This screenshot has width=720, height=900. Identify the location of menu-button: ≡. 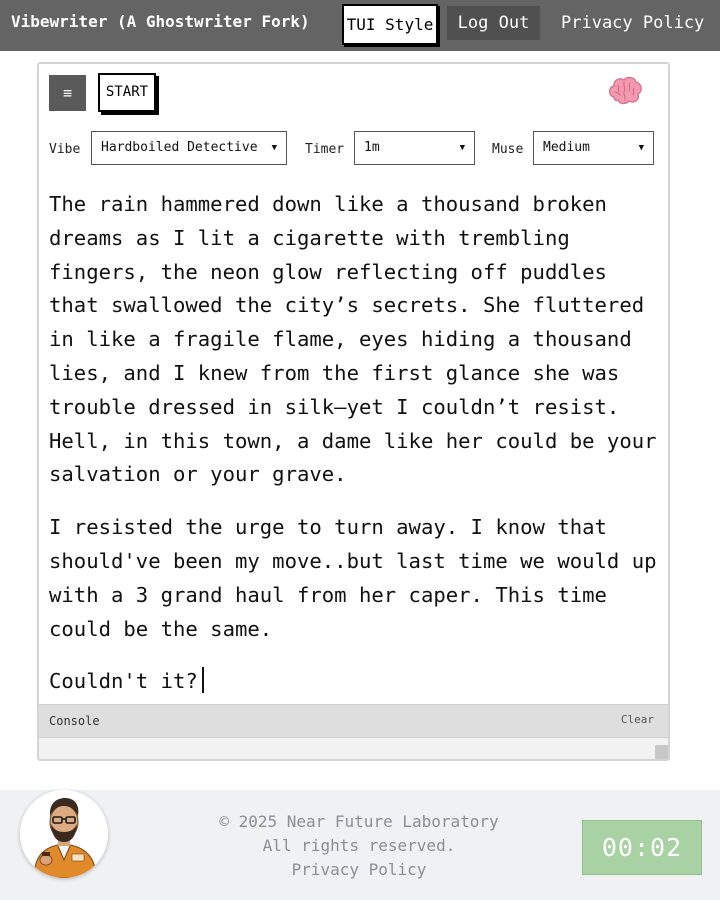
(67, 93).